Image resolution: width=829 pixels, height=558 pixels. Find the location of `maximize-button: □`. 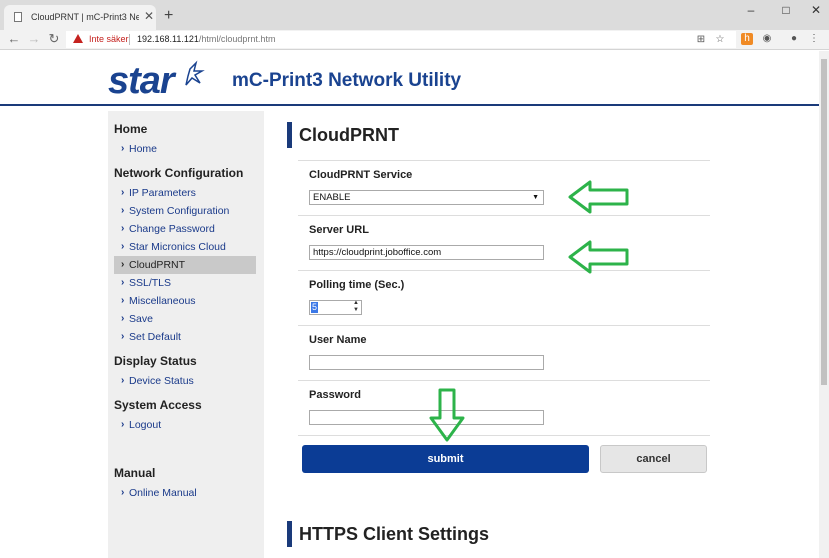

maximize-button: □ is located at coordinates (786, 10).